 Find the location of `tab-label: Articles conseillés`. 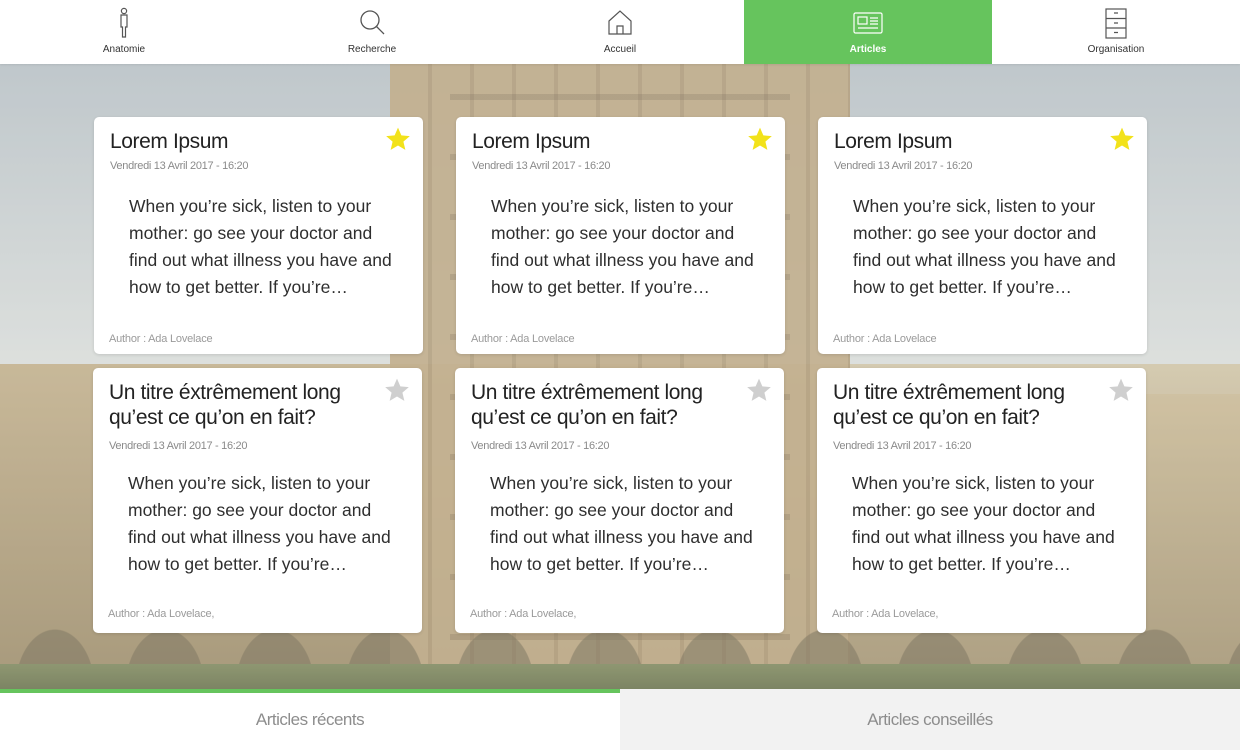

tab-label: Articles conseillés is located at coordinates (930, 719).